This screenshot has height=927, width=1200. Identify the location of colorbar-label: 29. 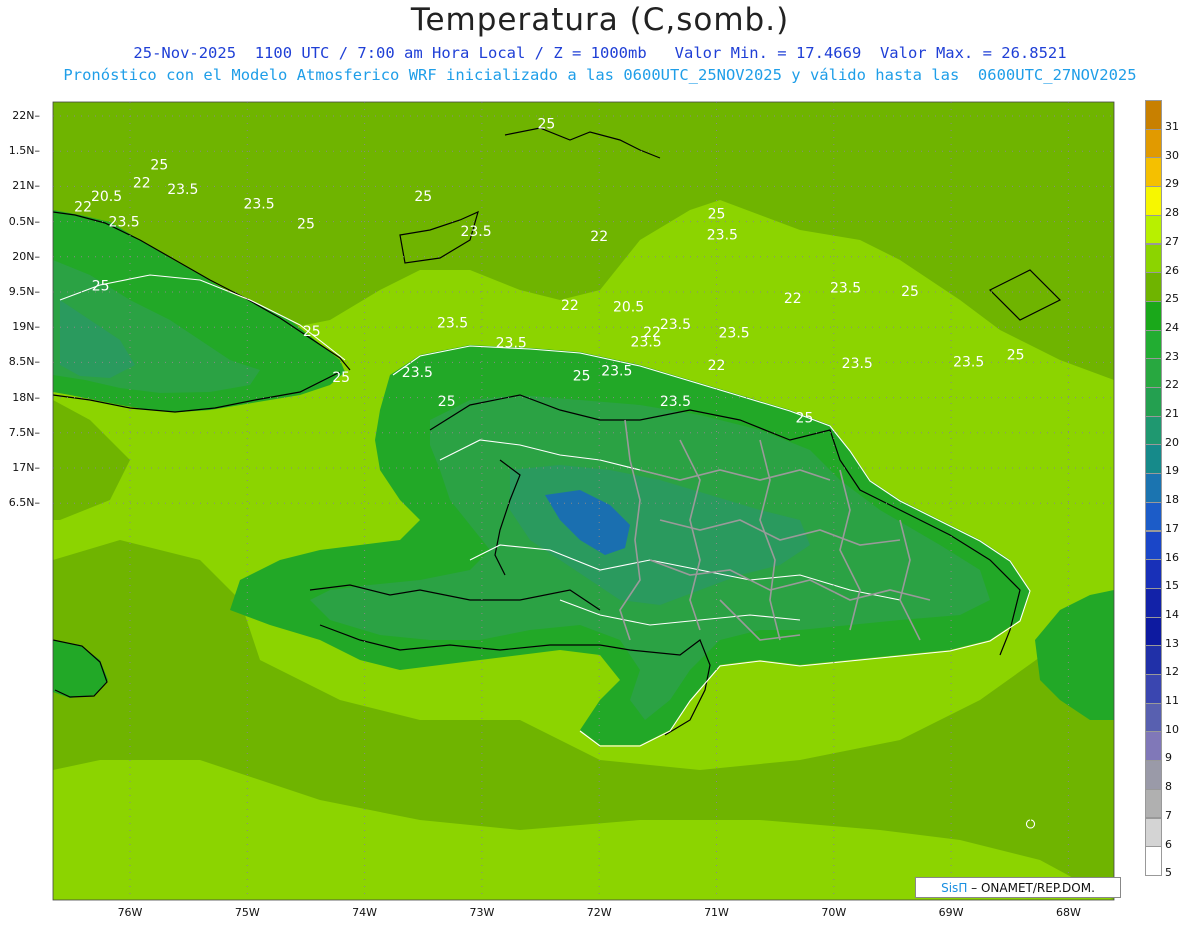
(1172, 184).